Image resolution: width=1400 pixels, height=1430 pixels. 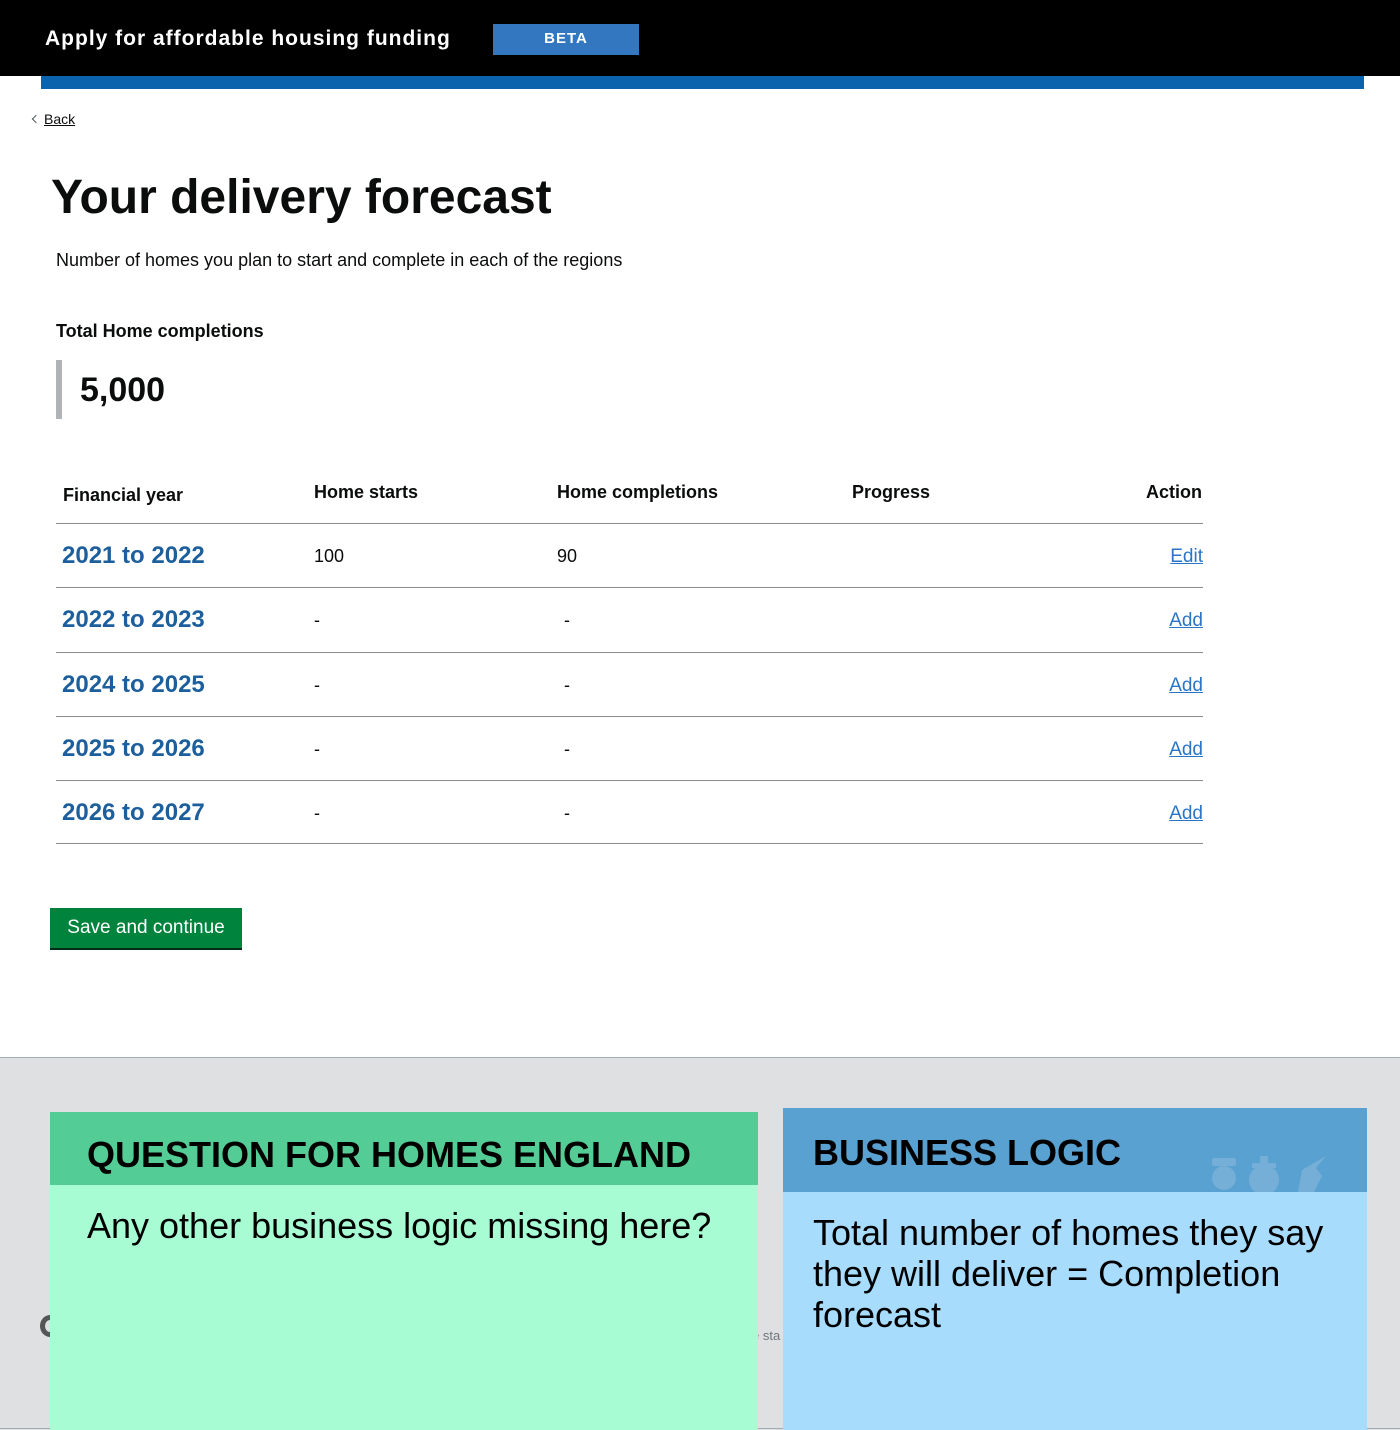 What do you see at coordinates (1269, 1174) in the screenshot?
I see `royal-crest-icon` at bounding box center [1269, 1174].